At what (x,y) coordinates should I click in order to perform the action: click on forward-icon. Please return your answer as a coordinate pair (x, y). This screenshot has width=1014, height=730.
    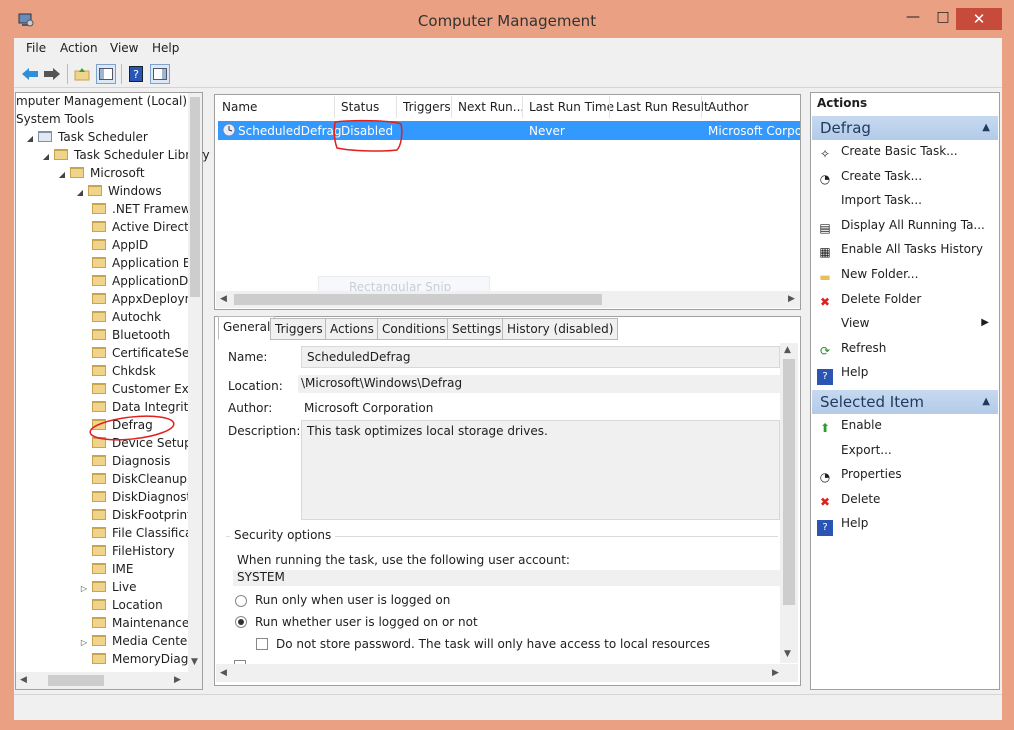
    Looking at the image, I should click on (52, 74).